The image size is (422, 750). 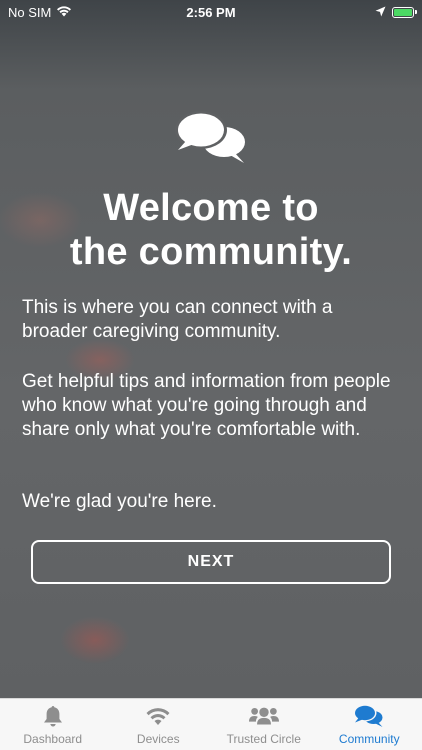 I want to click on battery-level, so click(x=403, y=12).